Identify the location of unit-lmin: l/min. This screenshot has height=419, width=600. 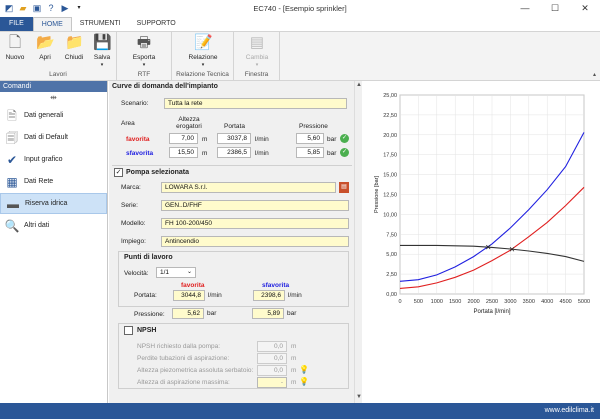
(215, 295).